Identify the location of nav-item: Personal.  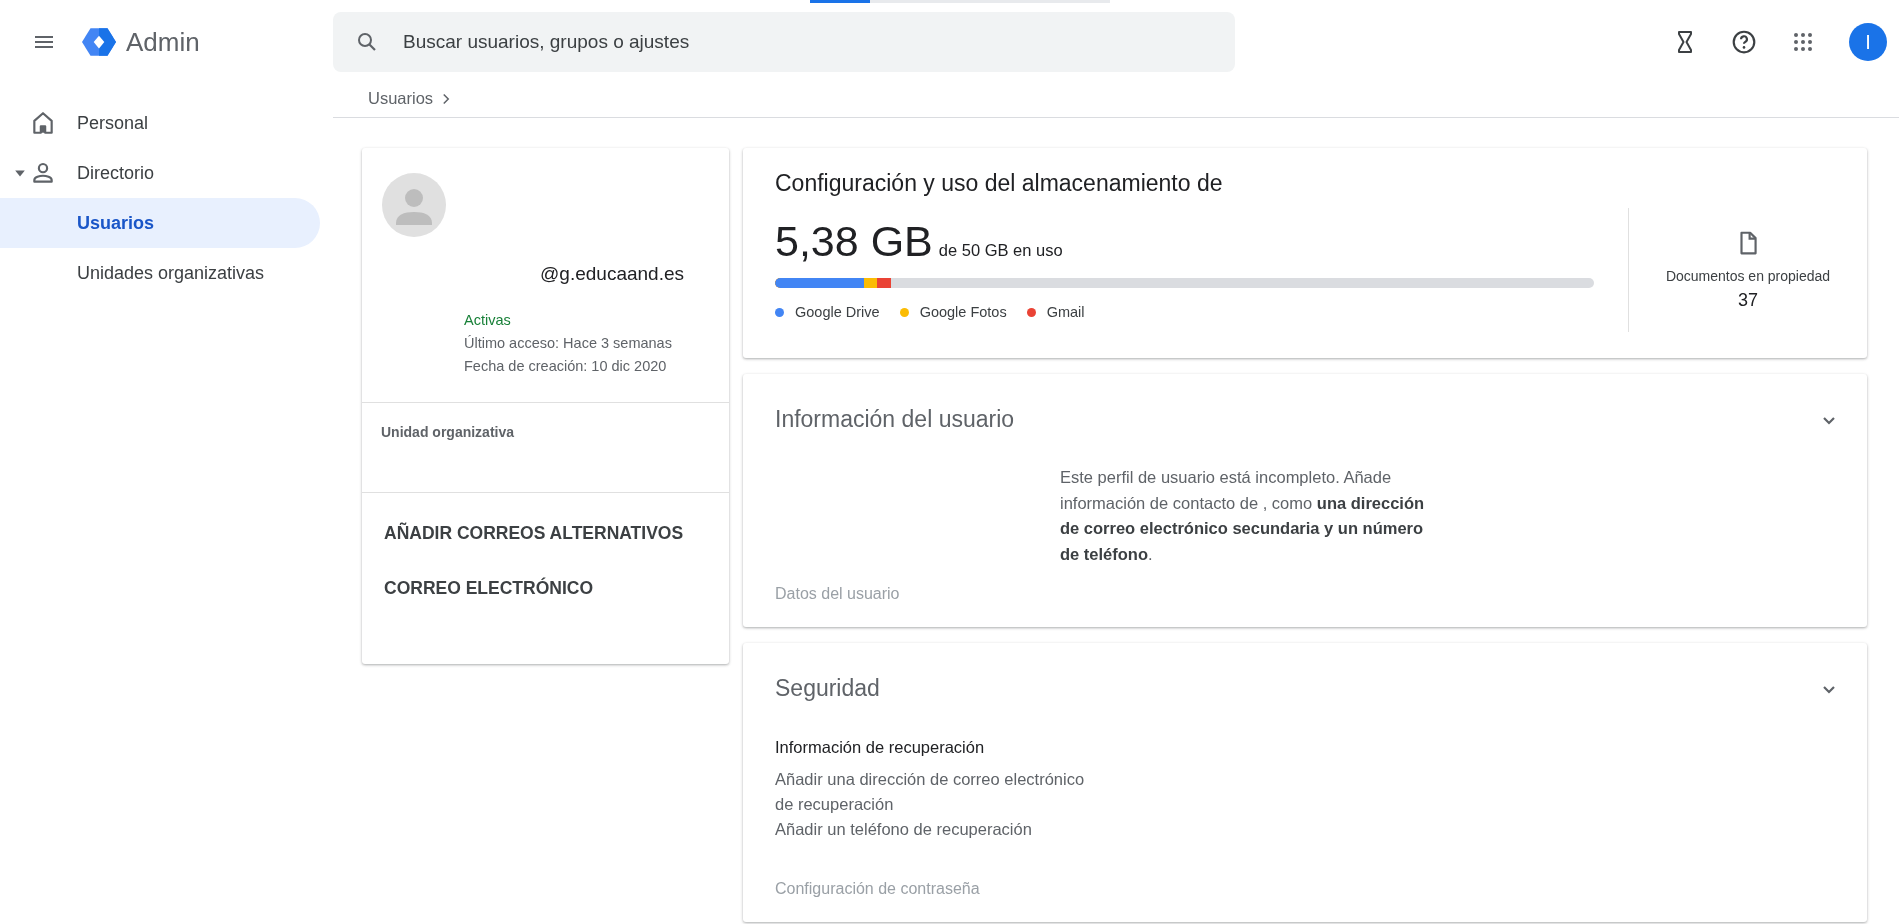
(160, 123).